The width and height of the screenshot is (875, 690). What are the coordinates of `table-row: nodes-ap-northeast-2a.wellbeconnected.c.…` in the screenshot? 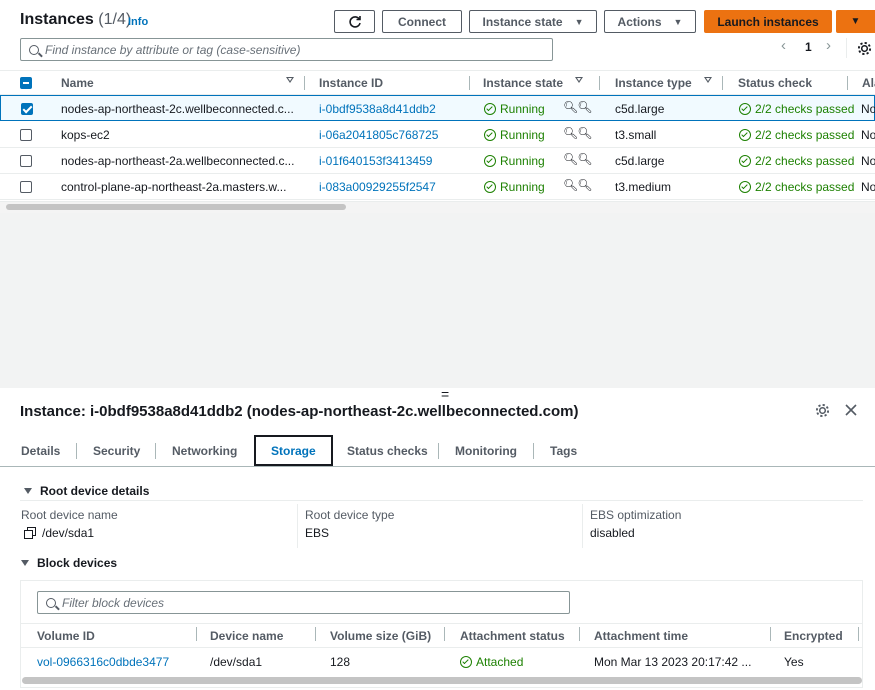 It's located at (437, 161).